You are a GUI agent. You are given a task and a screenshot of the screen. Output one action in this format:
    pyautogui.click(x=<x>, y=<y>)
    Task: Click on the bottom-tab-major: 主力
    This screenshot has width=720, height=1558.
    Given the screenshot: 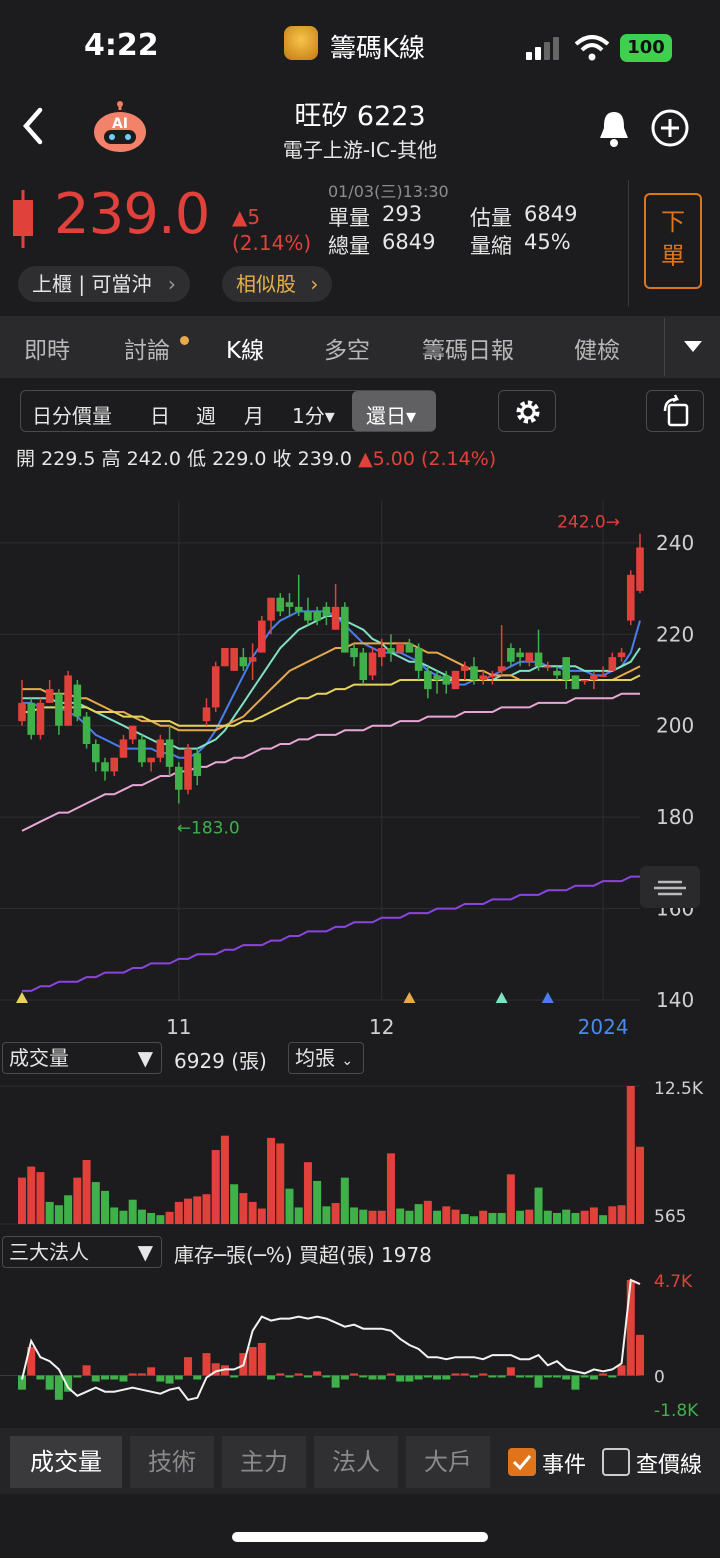 What is the action you would take?
    pyautogui.click(x=264, y=1462)
    